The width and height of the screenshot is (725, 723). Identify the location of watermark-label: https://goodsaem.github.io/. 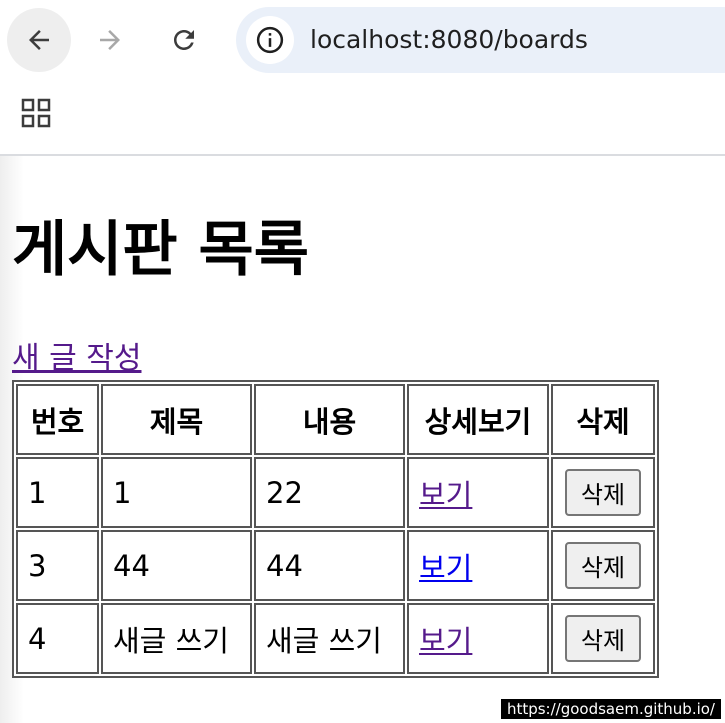
(610, 709).